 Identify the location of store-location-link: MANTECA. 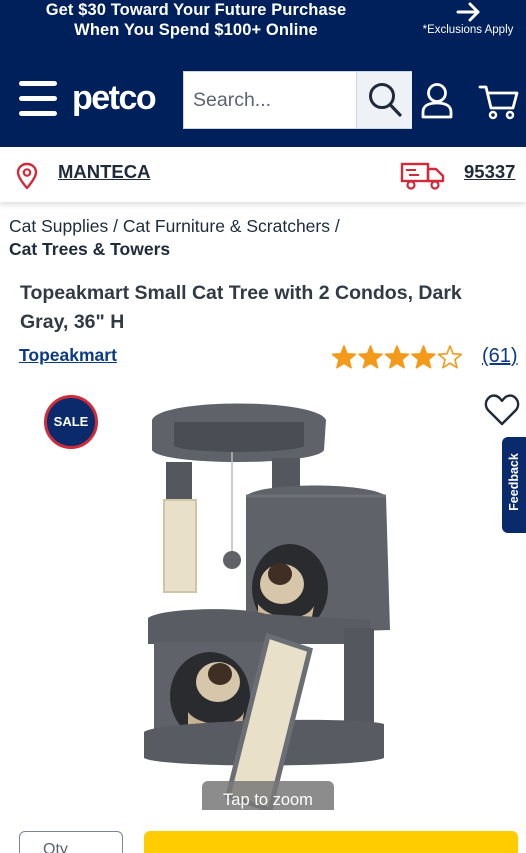
(104, 172).